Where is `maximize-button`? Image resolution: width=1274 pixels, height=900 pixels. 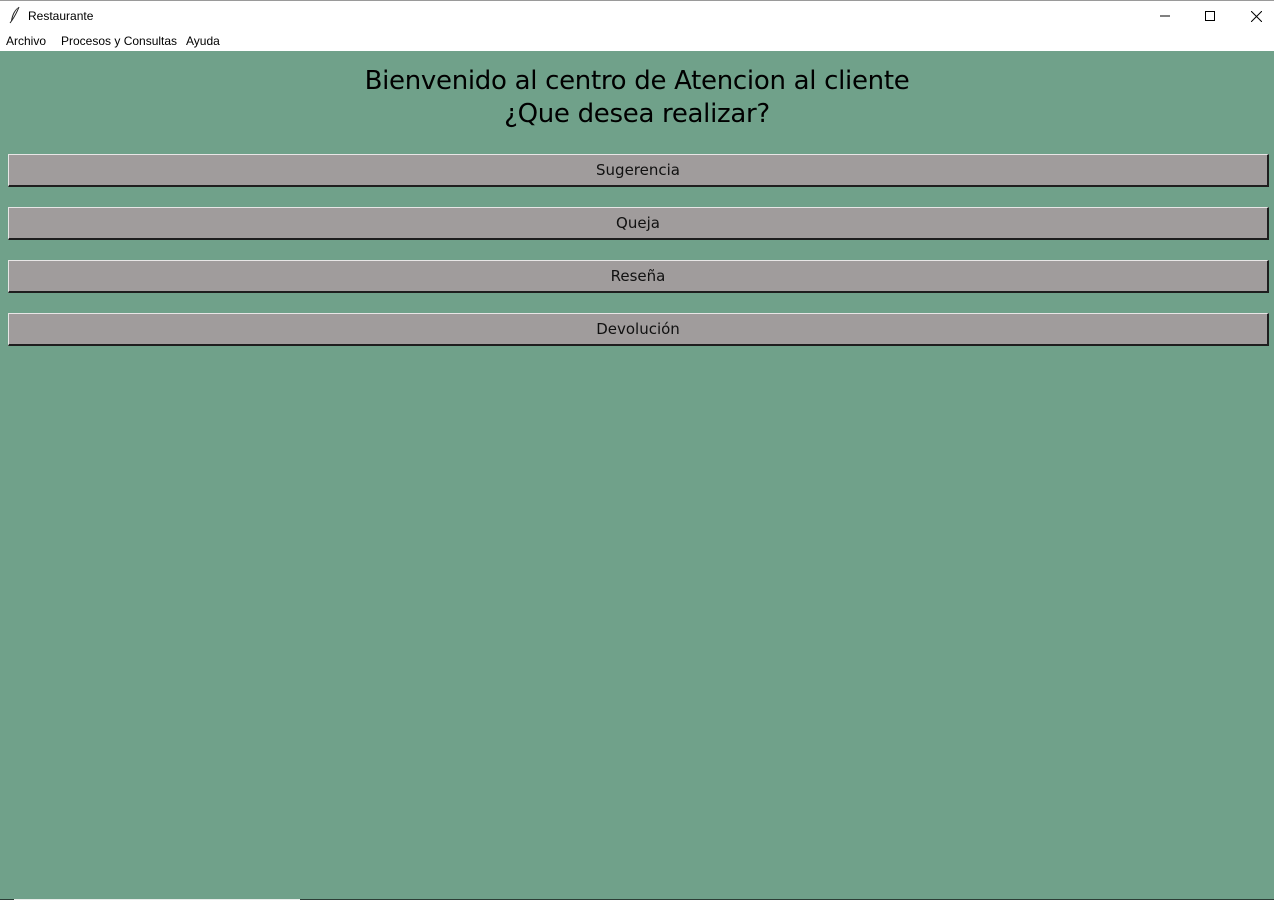 maximize-button is located at coordinates (1210, 16).